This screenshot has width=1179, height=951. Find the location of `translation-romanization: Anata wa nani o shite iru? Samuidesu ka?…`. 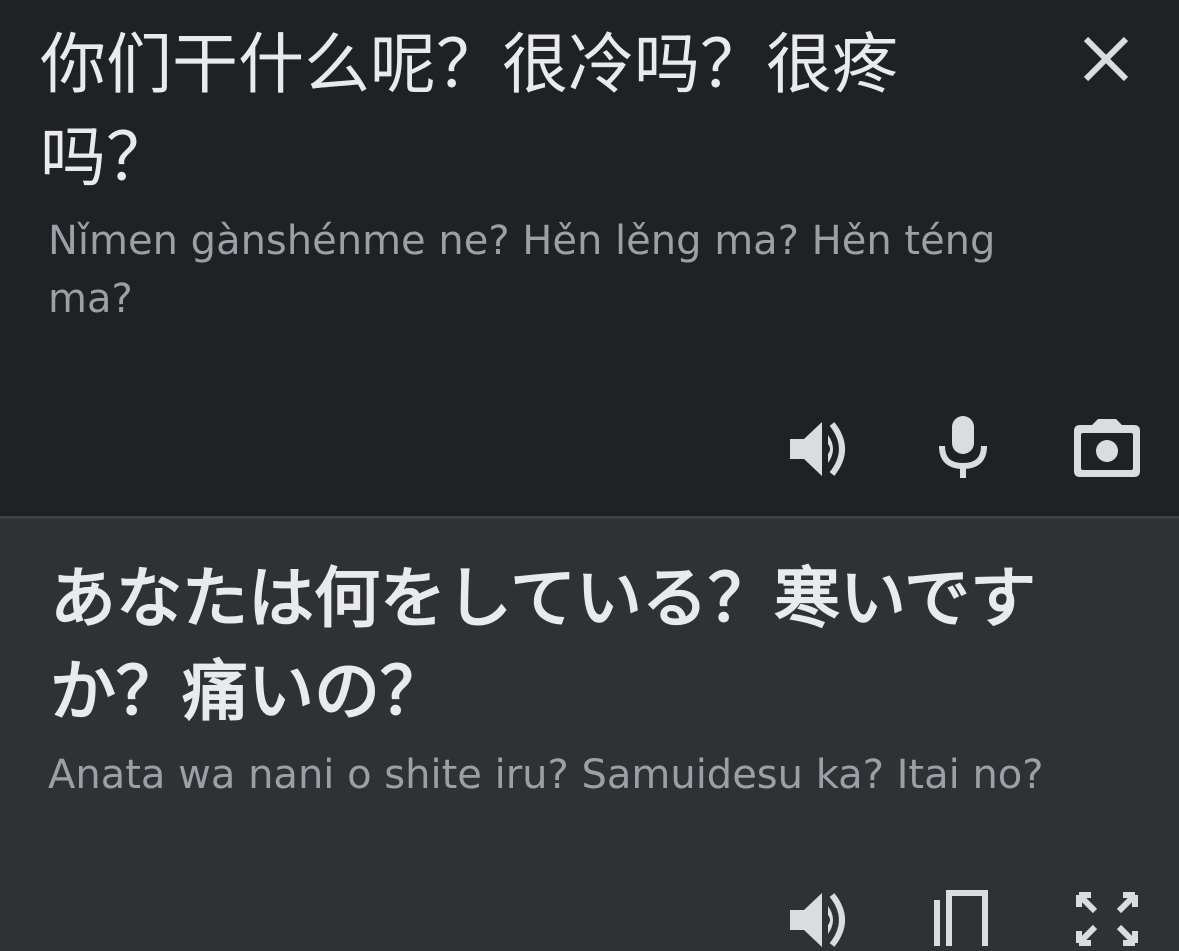

translation-romanization: Anata wa nani o shite iru? Samuidesu ka?… is located at coordinates (546, 775).